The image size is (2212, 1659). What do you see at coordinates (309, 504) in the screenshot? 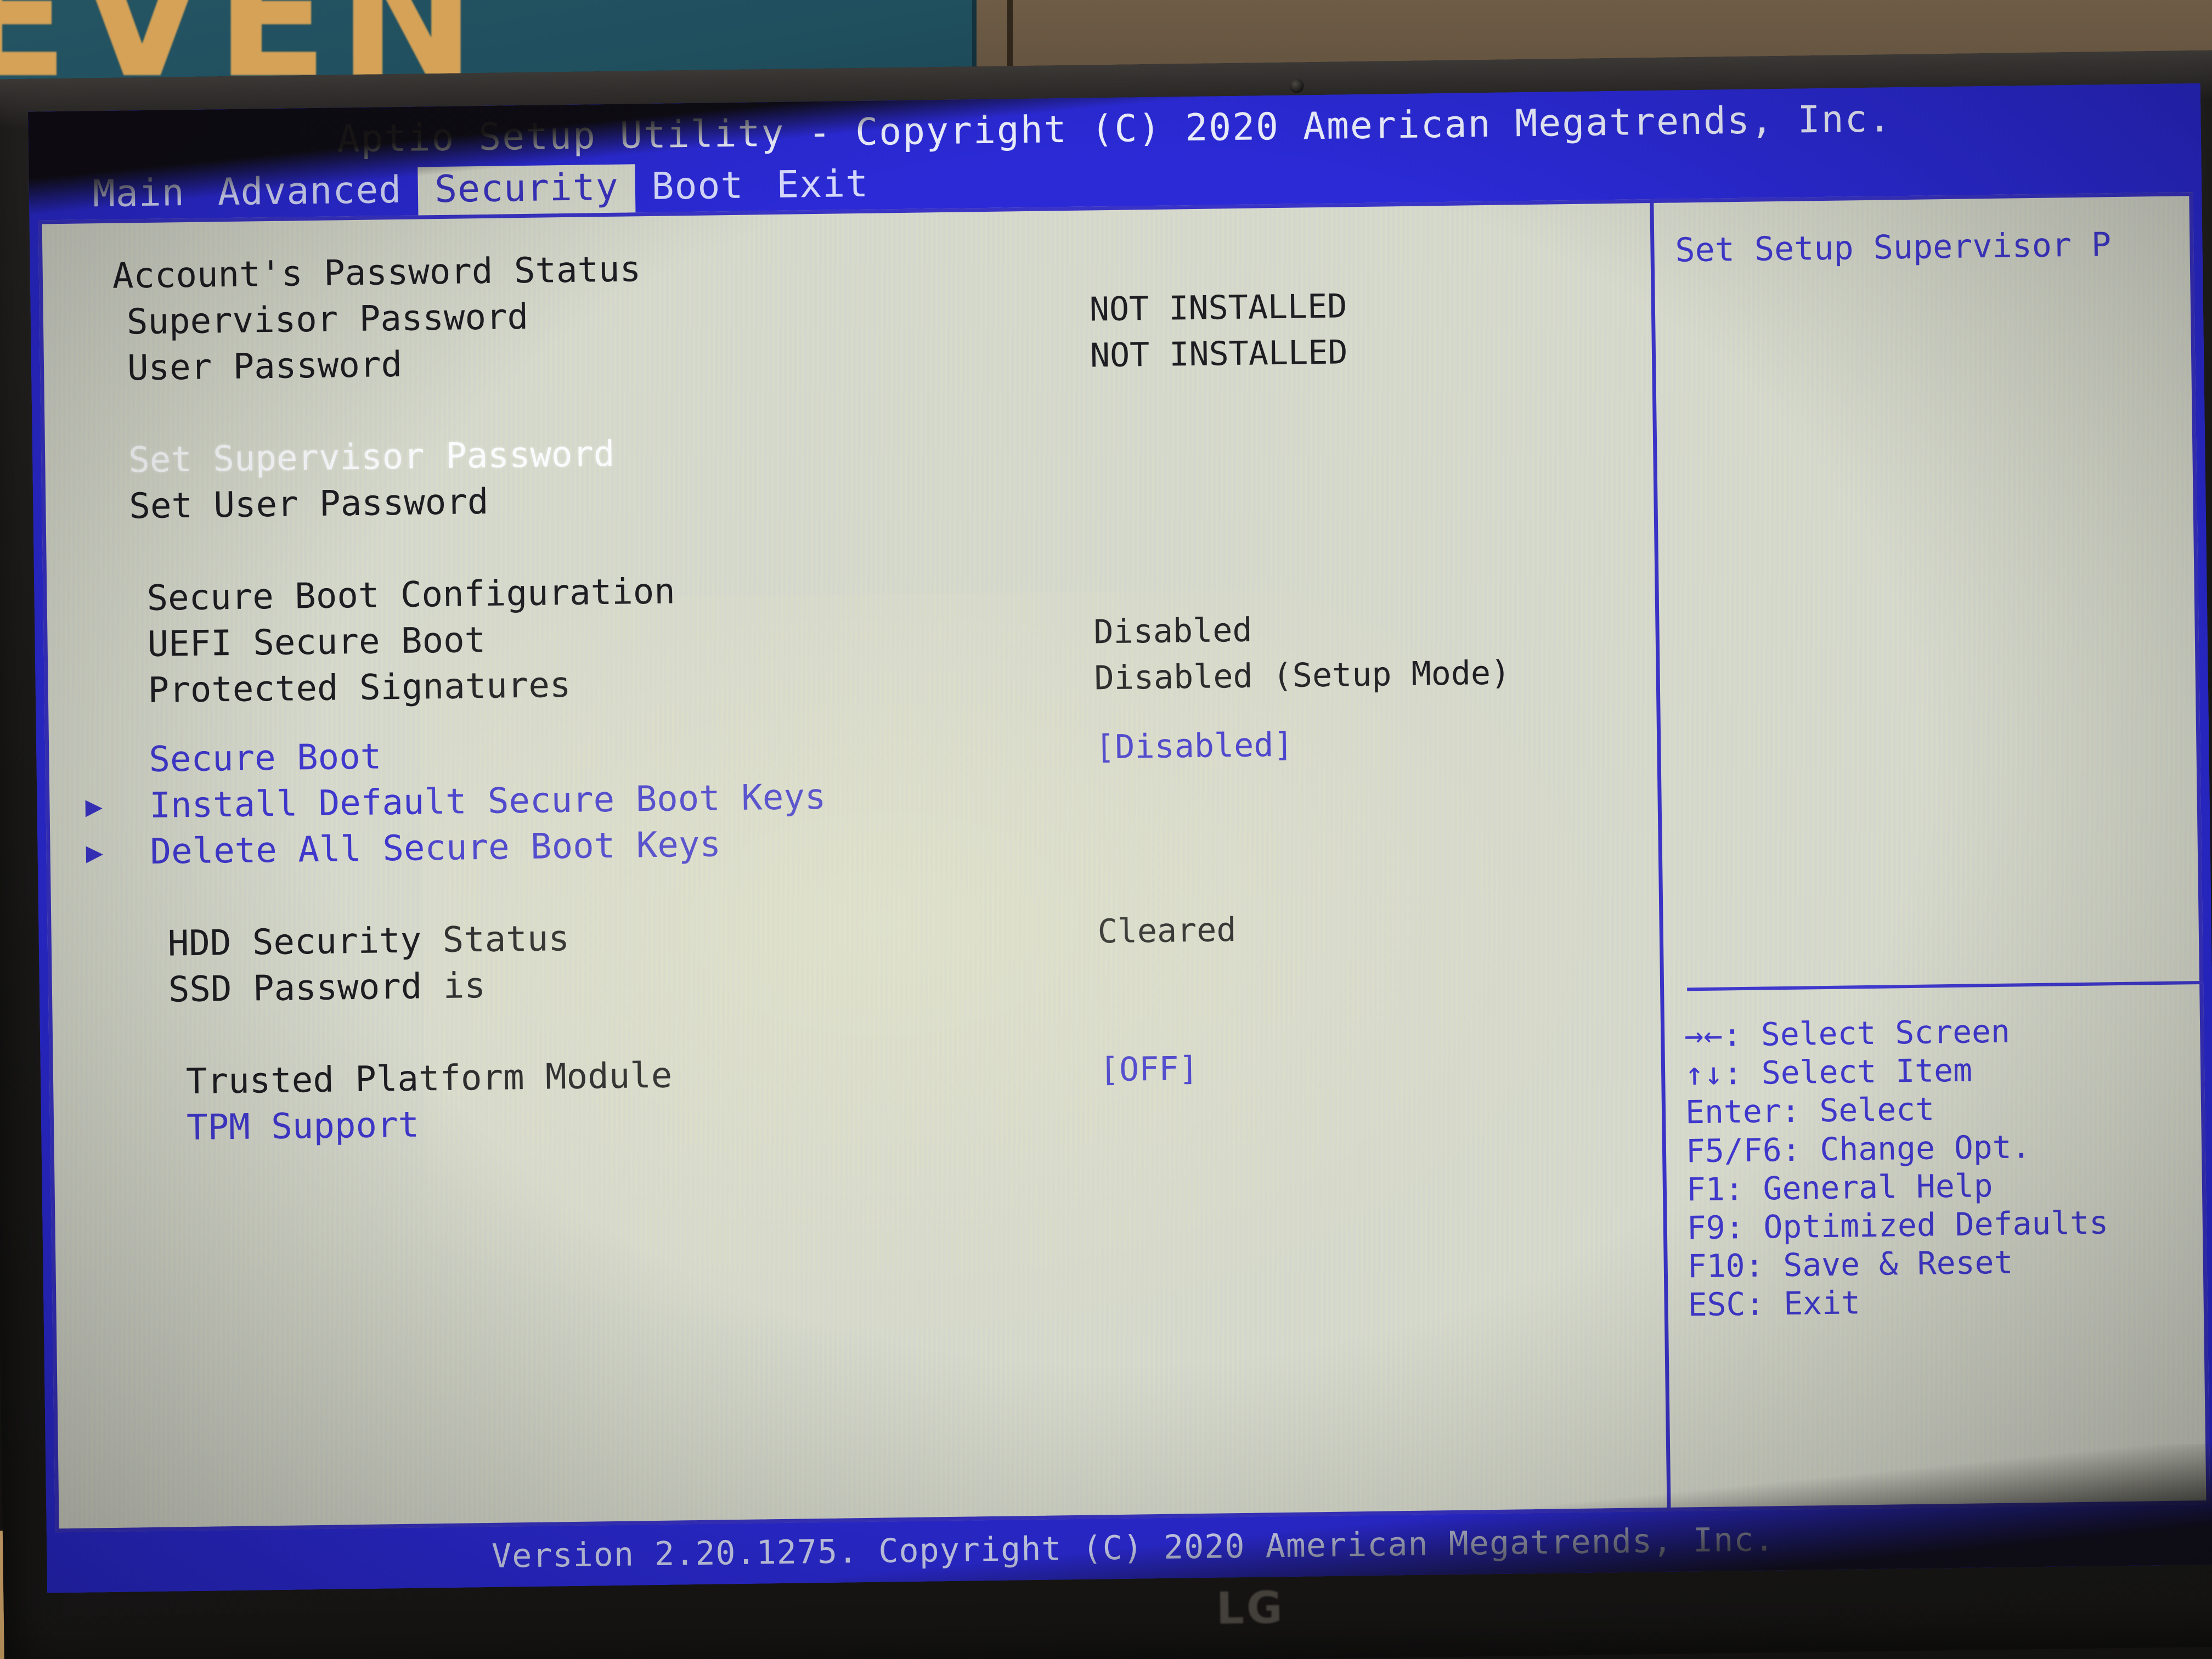
I see `row-label: Set User Password` at bounding box center [309, 504].